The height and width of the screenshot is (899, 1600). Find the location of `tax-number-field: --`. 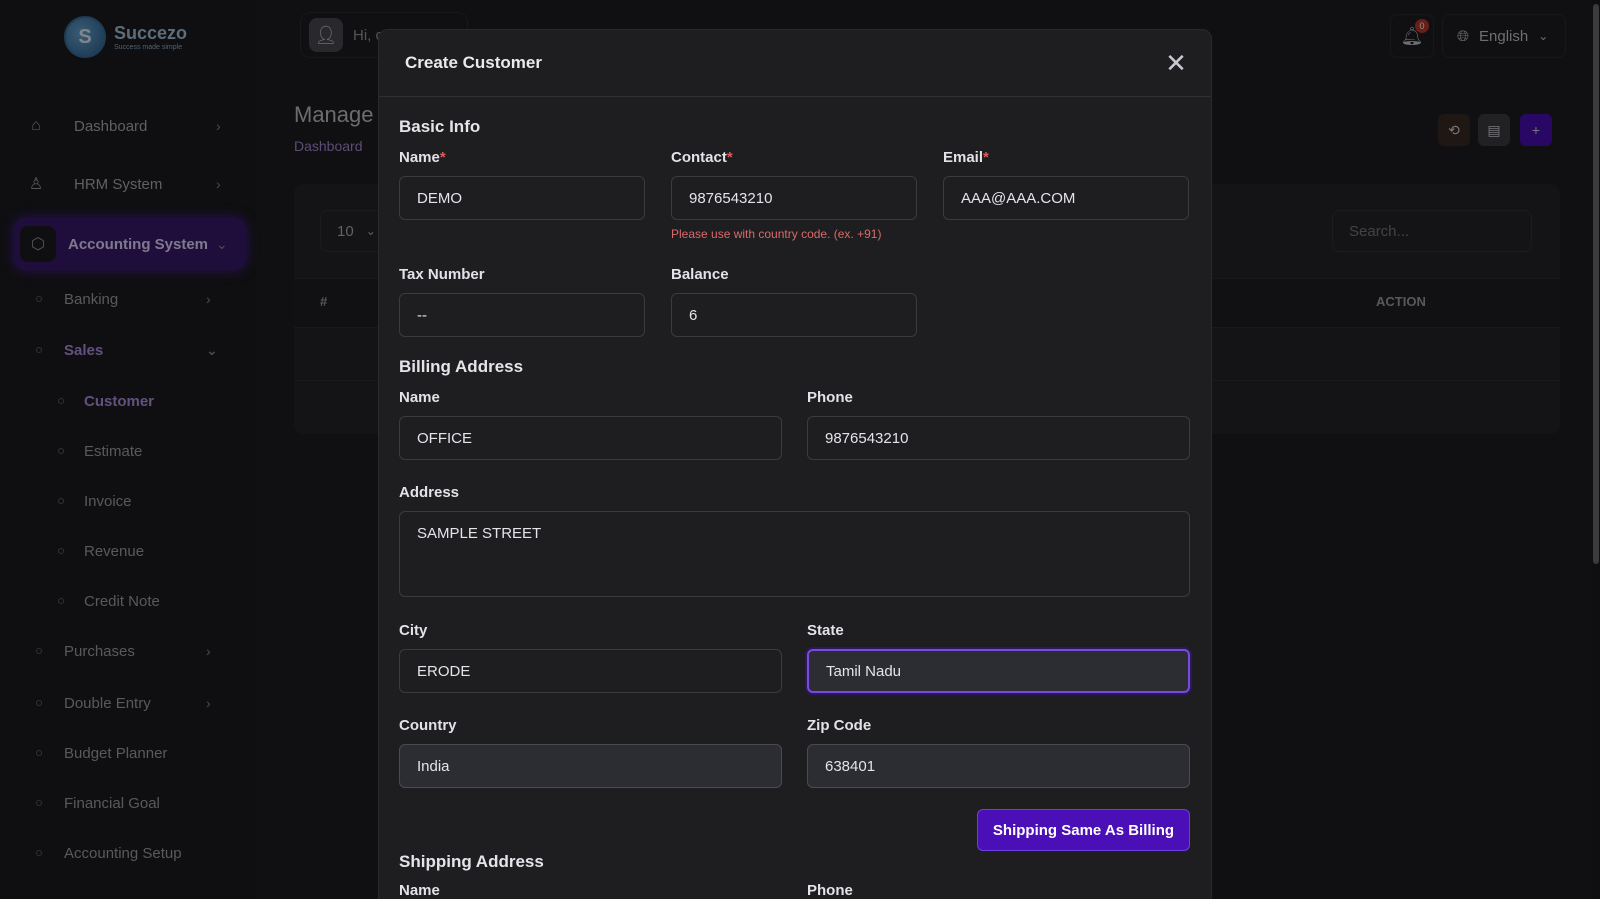

tax-number-field: -- is located at coordinates (522, 315).